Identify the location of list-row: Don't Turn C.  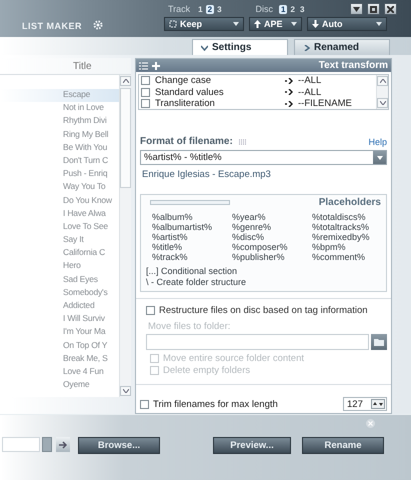
(59, 161).